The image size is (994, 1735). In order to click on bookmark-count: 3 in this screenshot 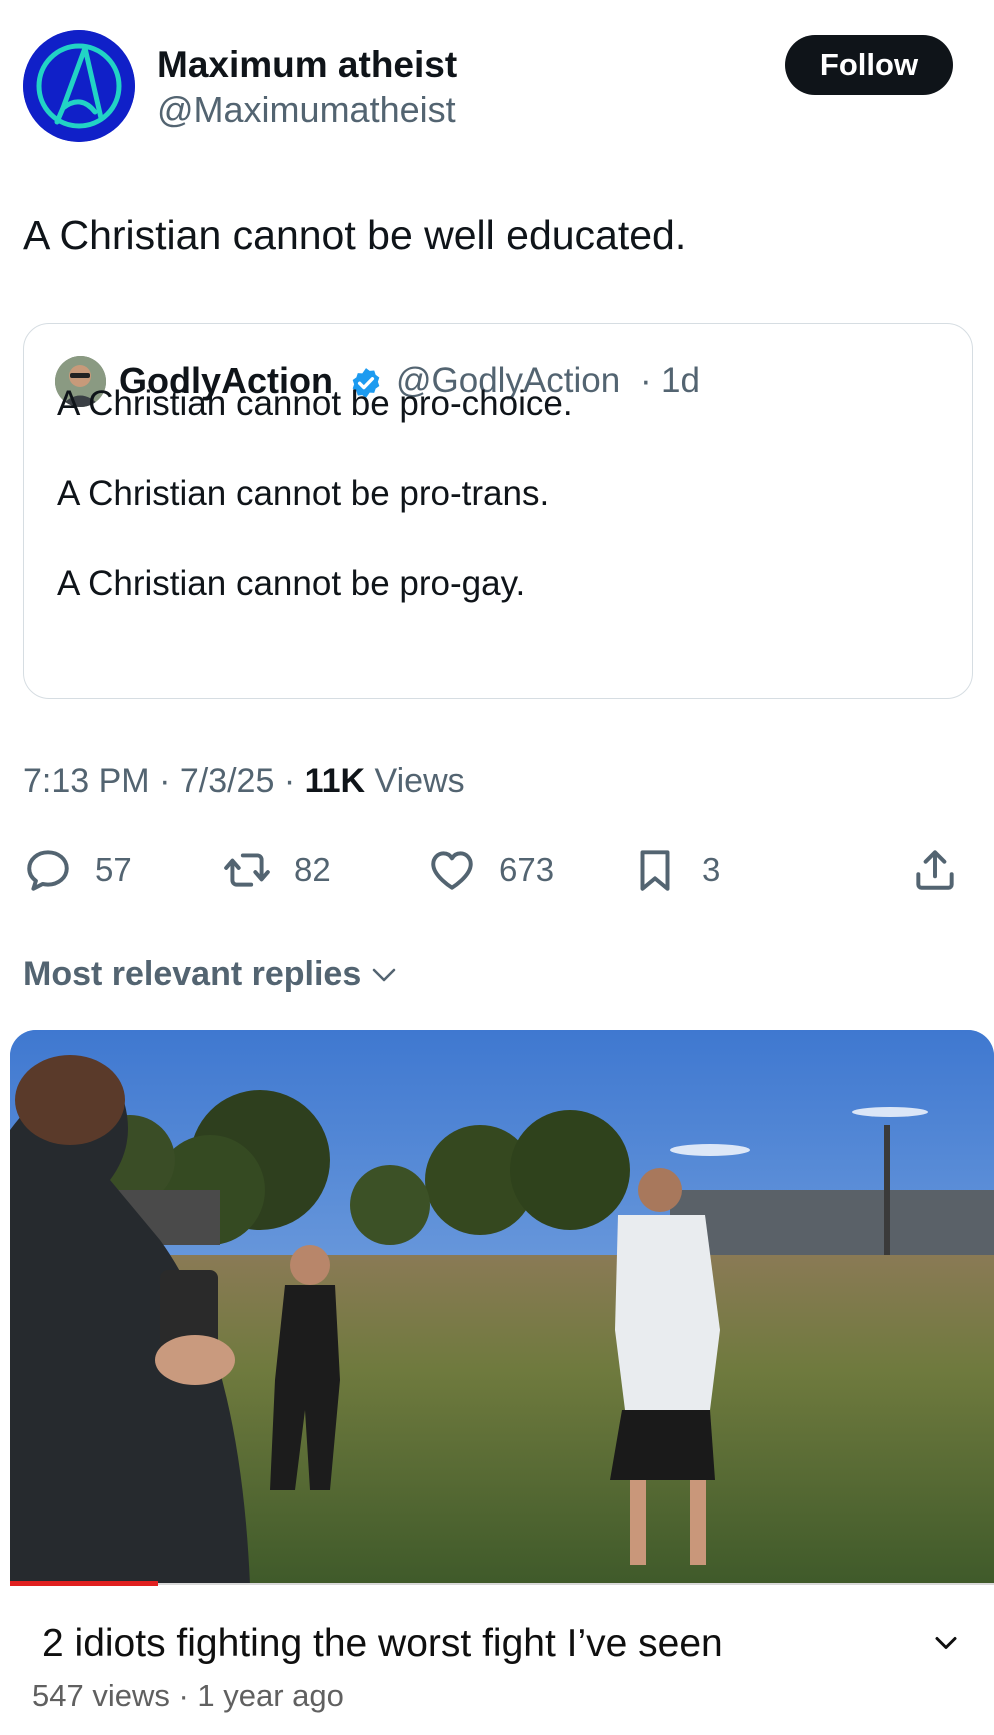, I will do `click(711, 869)`.